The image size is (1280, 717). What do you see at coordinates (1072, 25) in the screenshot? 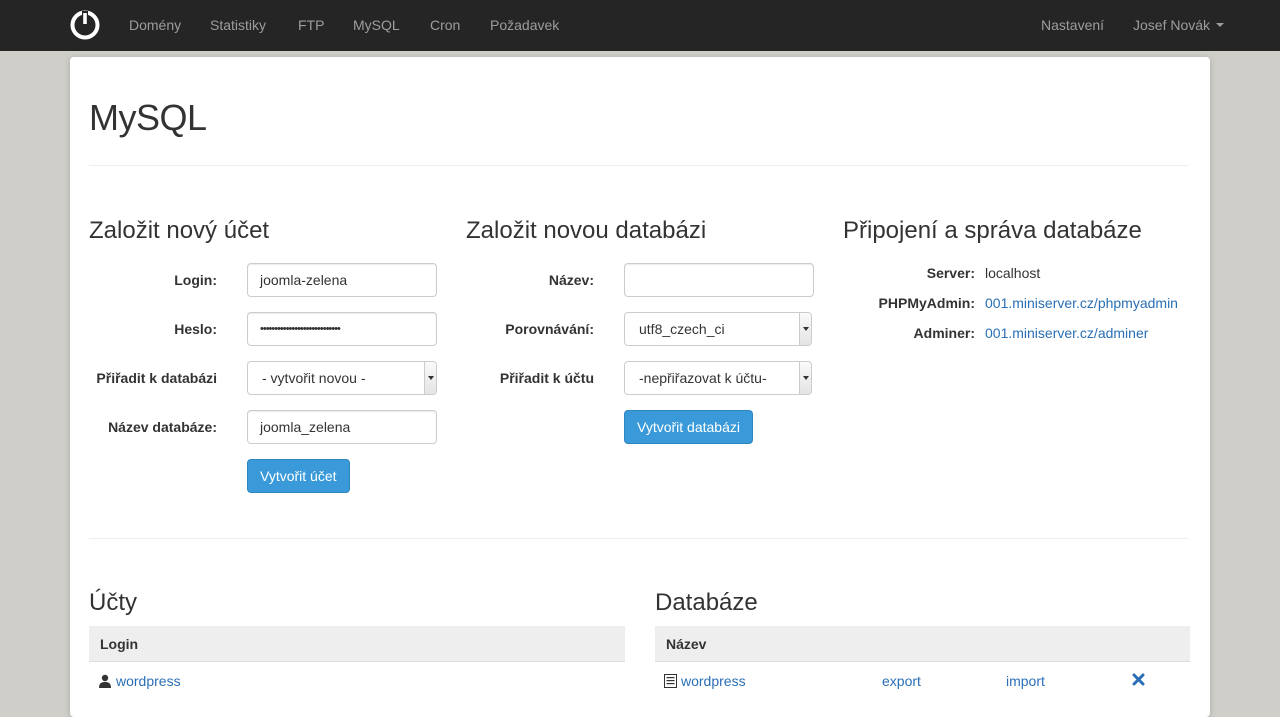
I see `nav-settings: Nastavení` at bounding box center [1072, 25].